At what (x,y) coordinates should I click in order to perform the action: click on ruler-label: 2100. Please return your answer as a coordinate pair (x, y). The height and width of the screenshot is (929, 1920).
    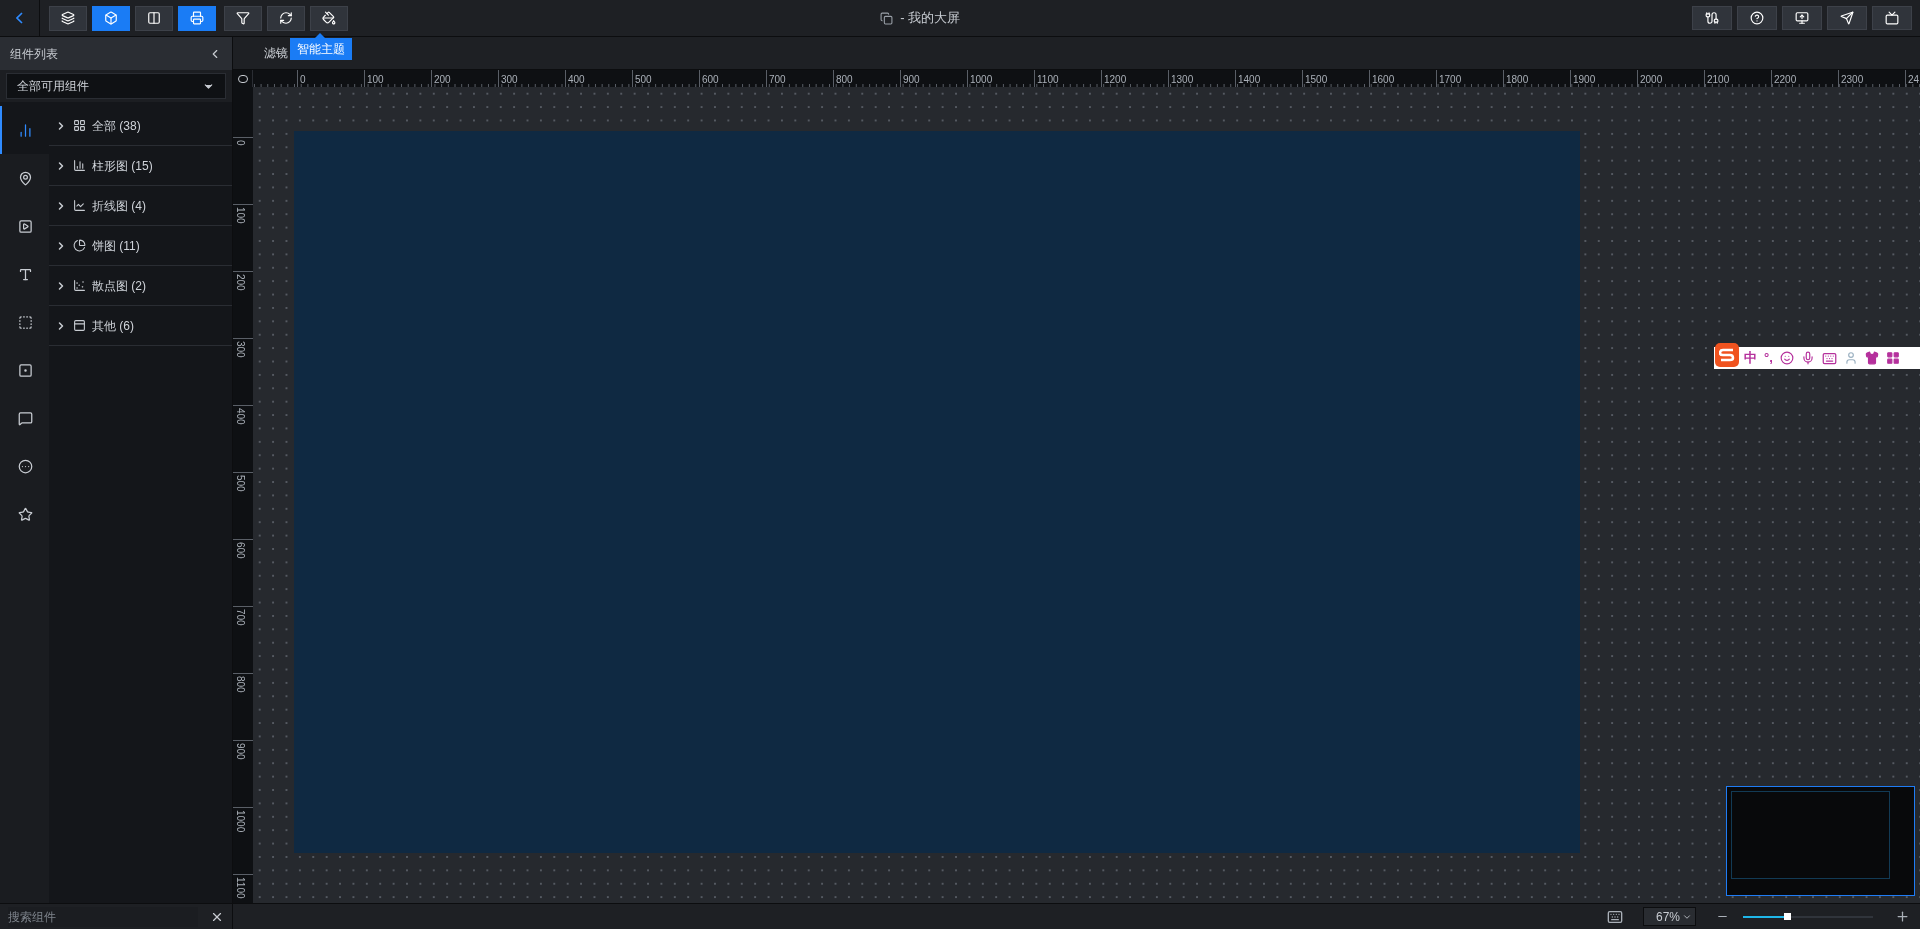
    Looking at the image, I should click on (1718, 79).